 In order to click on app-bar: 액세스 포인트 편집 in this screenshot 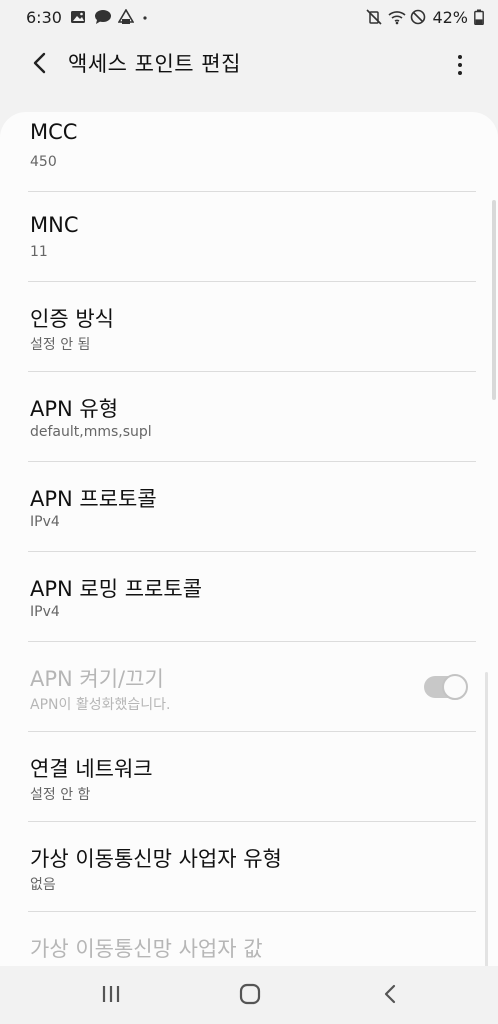, I will do `click(249, 64)`.